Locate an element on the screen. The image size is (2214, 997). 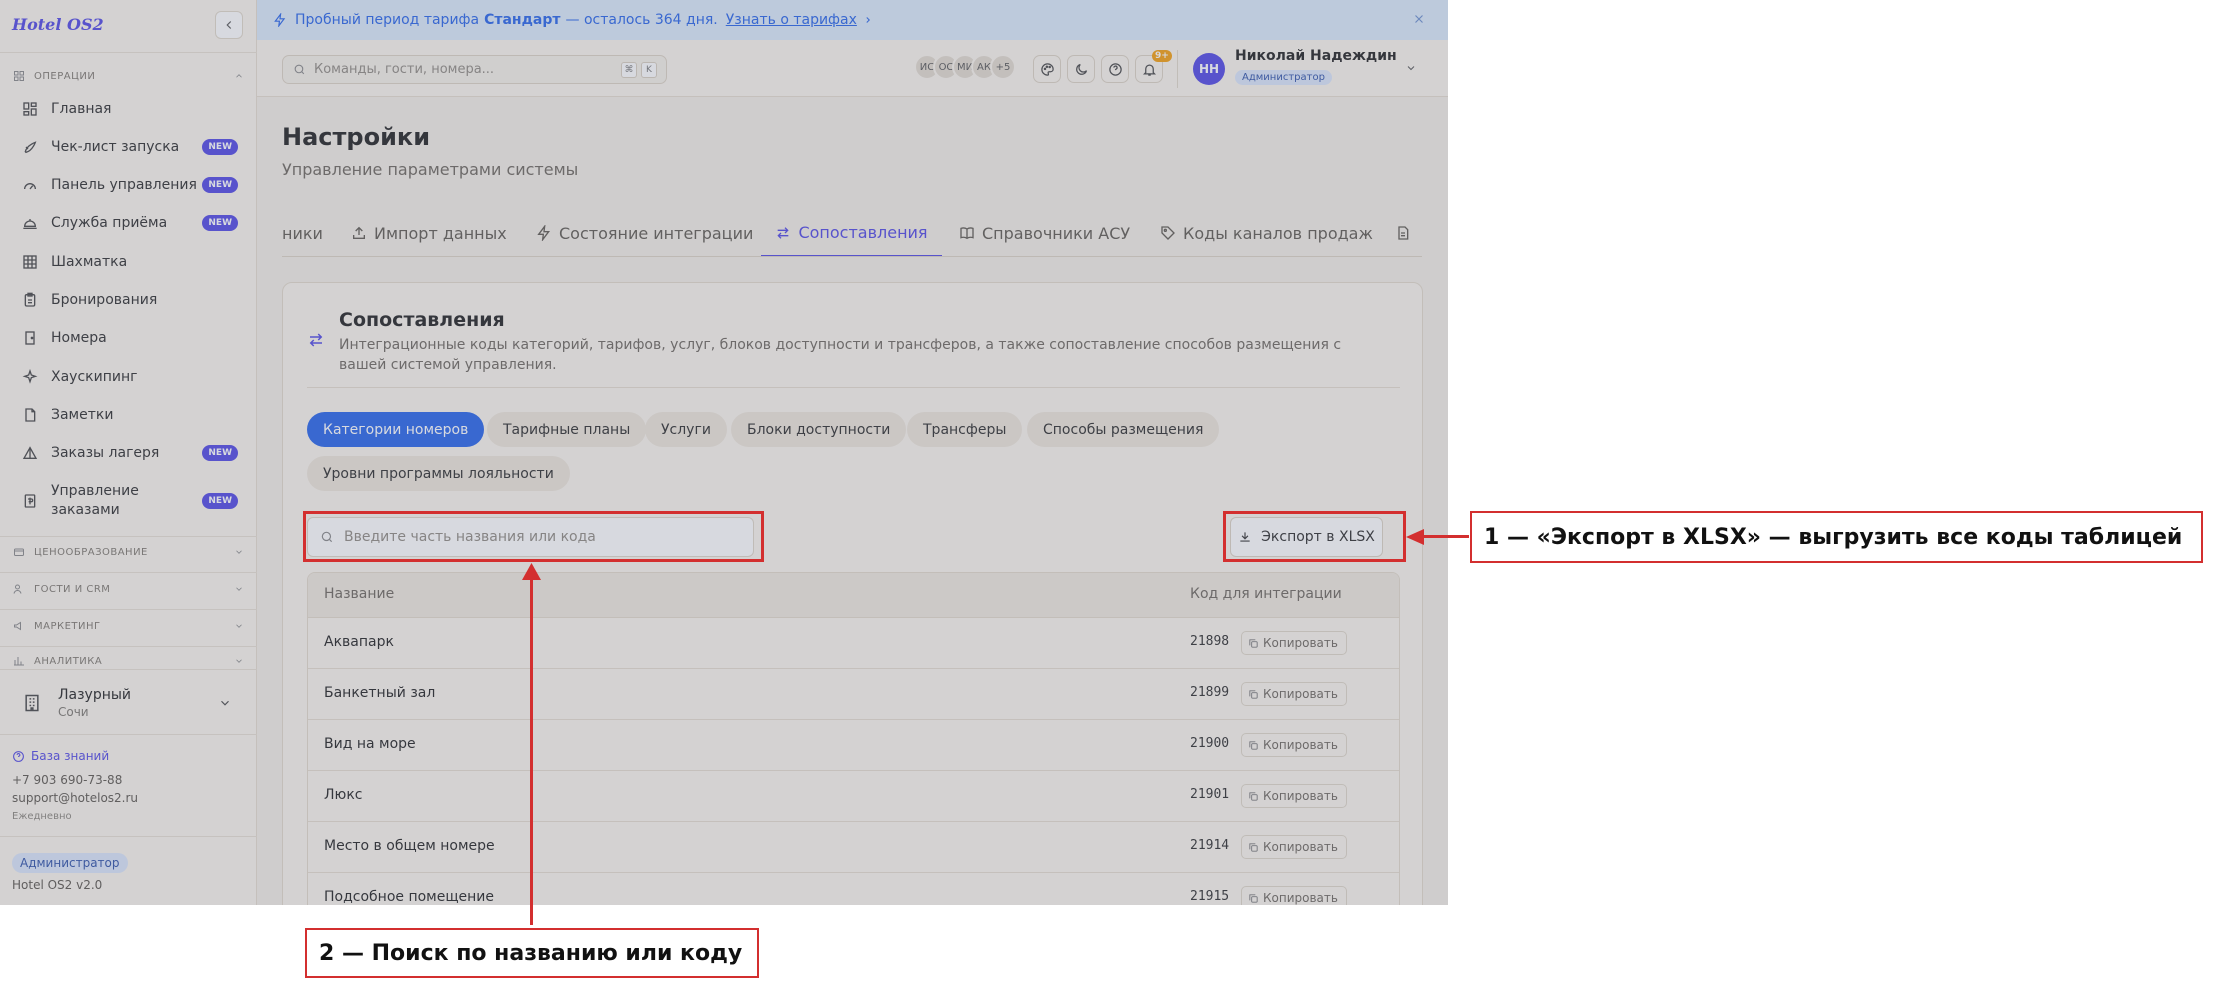
tab-sales-channel-codes: Коды каналов продаж is located at coordinates (1266, 233).